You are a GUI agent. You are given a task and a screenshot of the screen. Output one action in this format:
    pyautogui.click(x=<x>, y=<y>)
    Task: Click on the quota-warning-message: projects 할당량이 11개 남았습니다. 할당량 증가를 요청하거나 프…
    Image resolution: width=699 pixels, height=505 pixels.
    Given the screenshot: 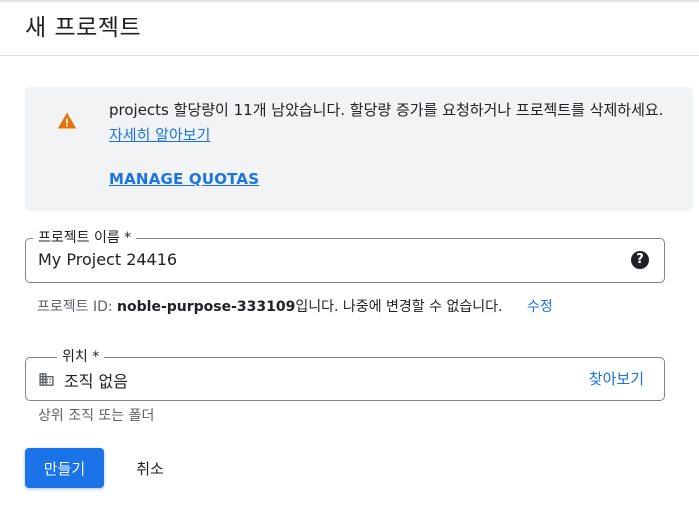 What is the action you would take?
    pyautogui.click(x=386, y=110)
    